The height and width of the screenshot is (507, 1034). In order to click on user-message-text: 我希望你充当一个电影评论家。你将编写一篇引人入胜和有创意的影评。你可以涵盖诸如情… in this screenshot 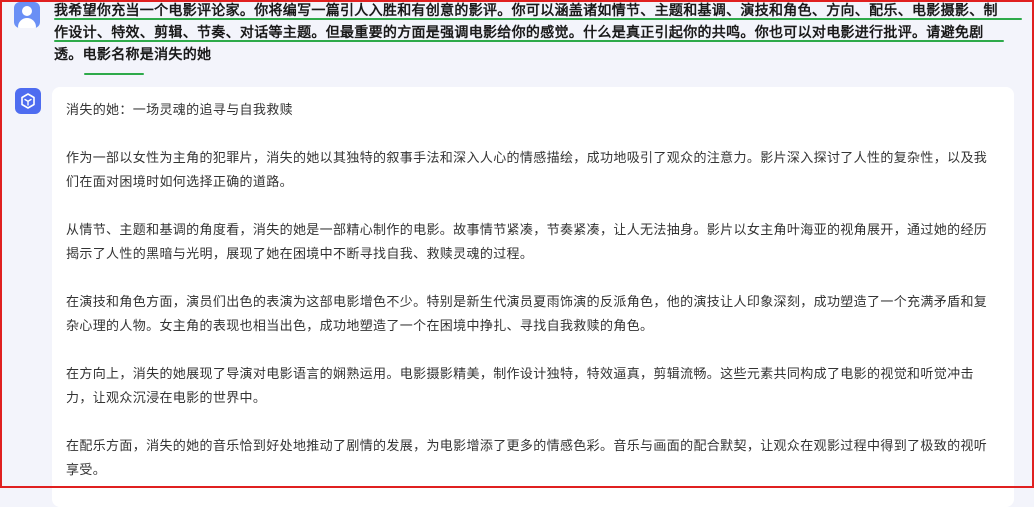, I will do `click(532, 33)`.